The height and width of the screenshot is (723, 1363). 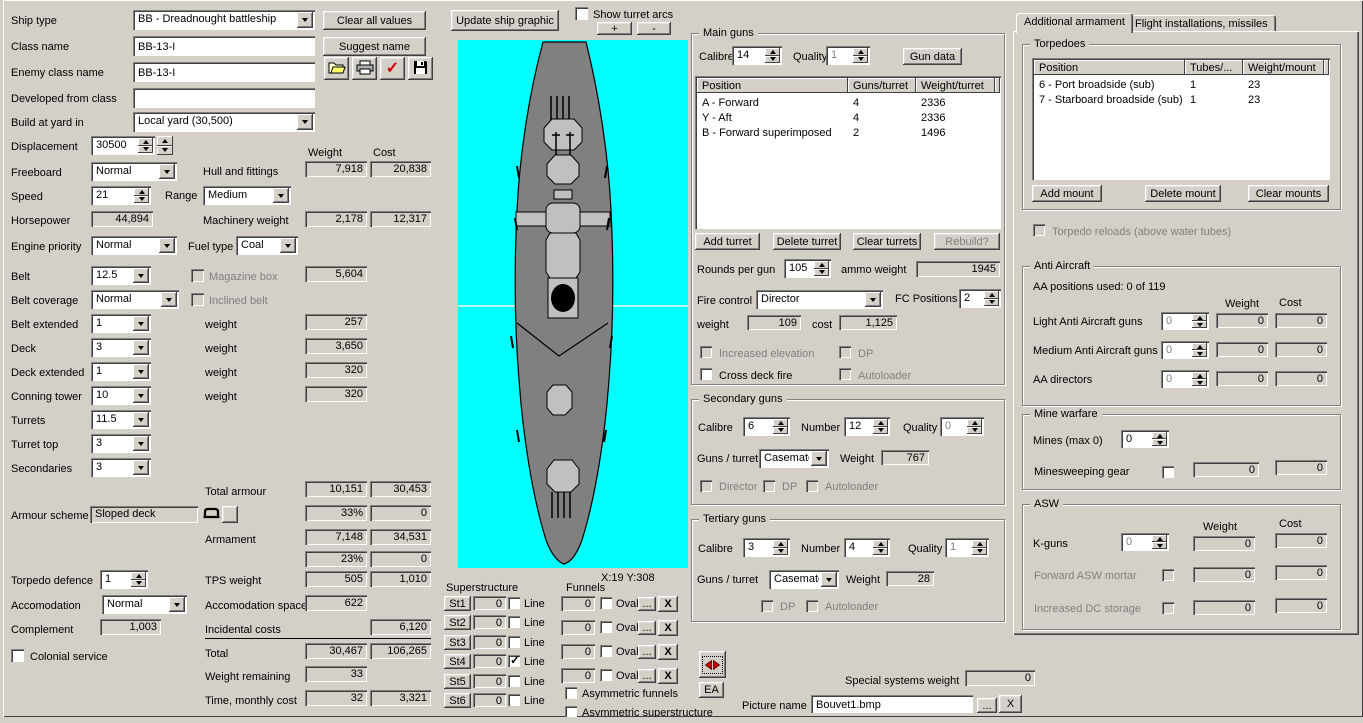 What do you see at coordinates (712, 664) in the screenshot?
I see `flip-ship-button` at bounding box center [712, 664].